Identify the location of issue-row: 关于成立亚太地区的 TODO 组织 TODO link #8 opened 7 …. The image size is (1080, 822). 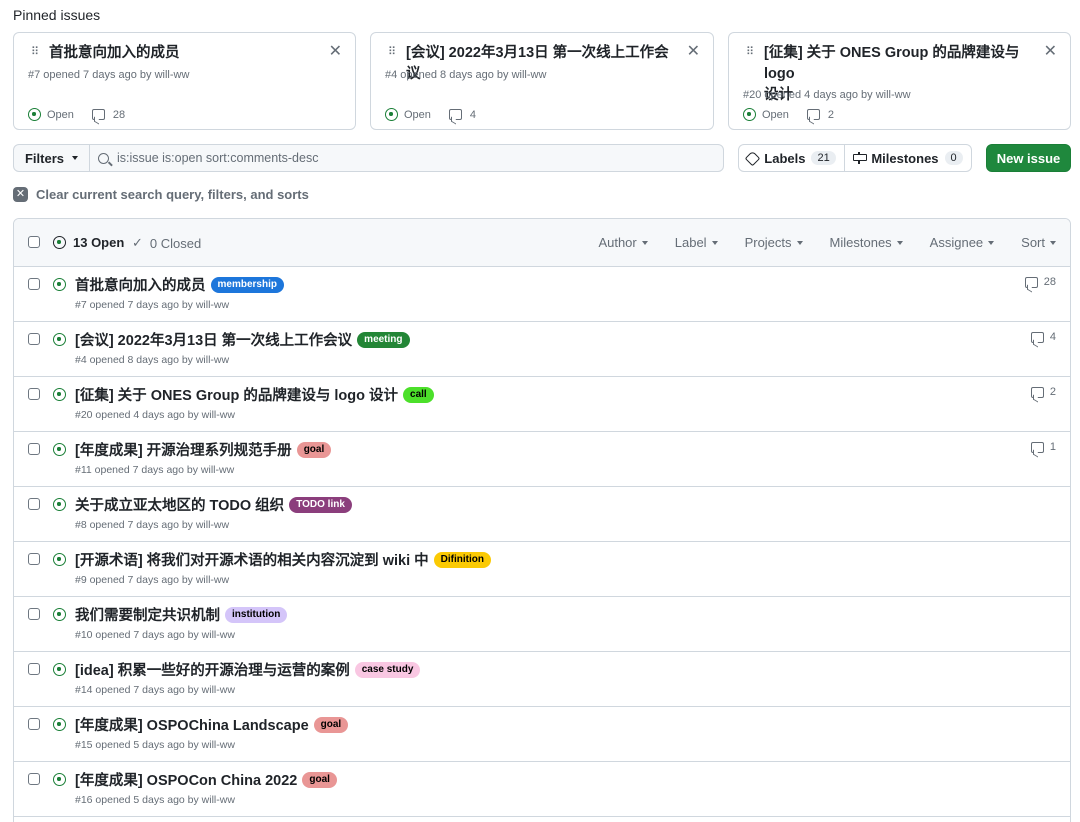
(542, 514).